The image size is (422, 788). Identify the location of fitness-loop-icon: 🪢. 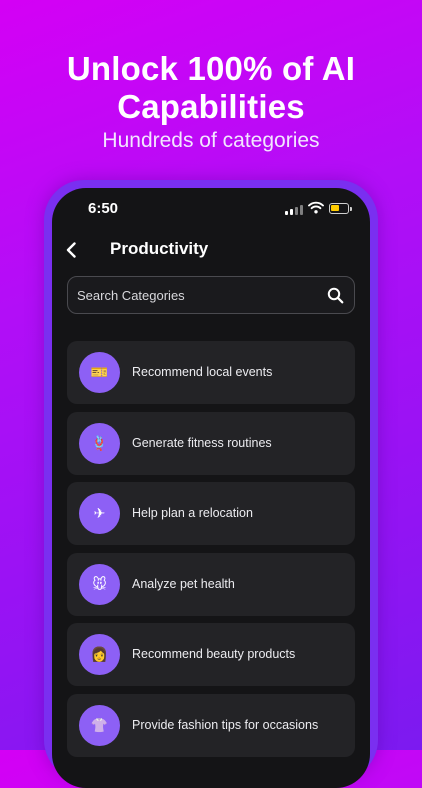
(99, 443).